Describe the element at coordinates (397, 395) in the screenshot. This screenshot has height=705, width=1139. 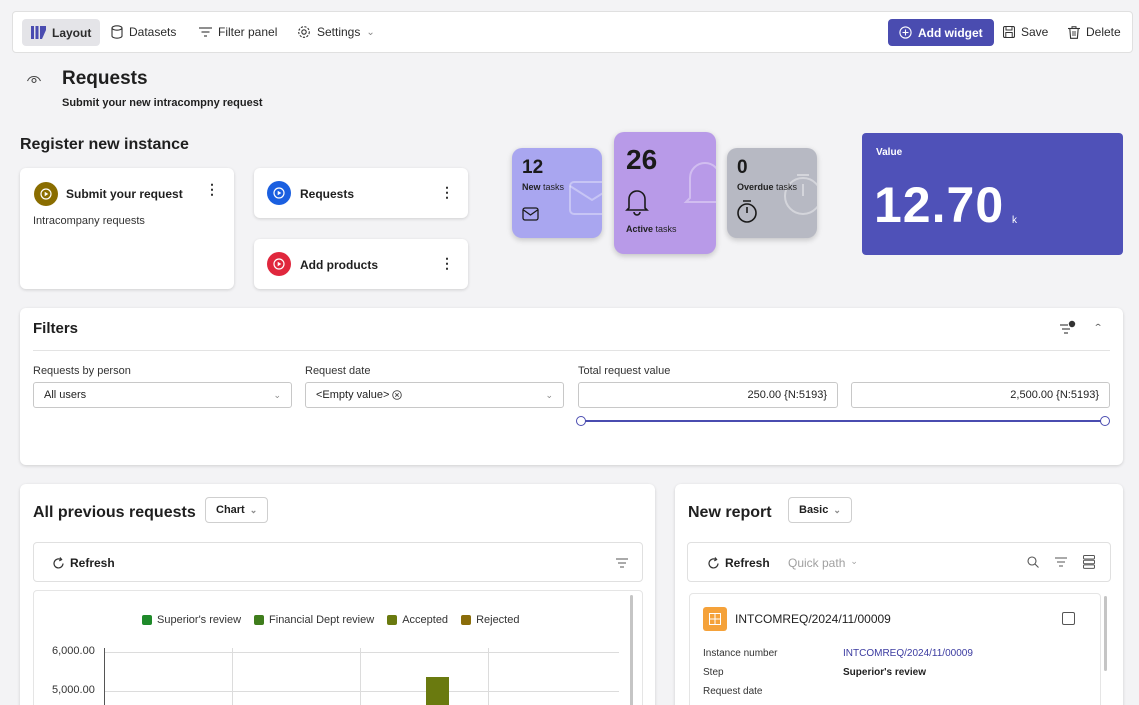
I see `clear-circle-icon` at that location.